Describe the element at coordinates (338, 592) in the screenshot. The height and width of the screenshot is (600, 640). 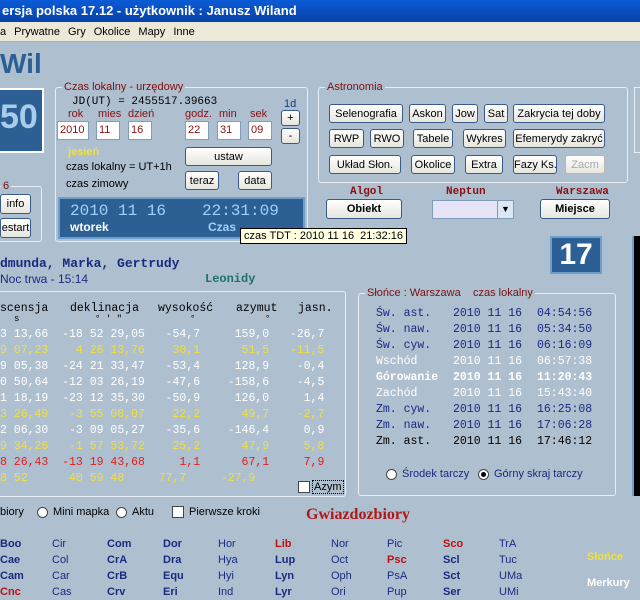
I see `constellation-link: Ori` at that location.